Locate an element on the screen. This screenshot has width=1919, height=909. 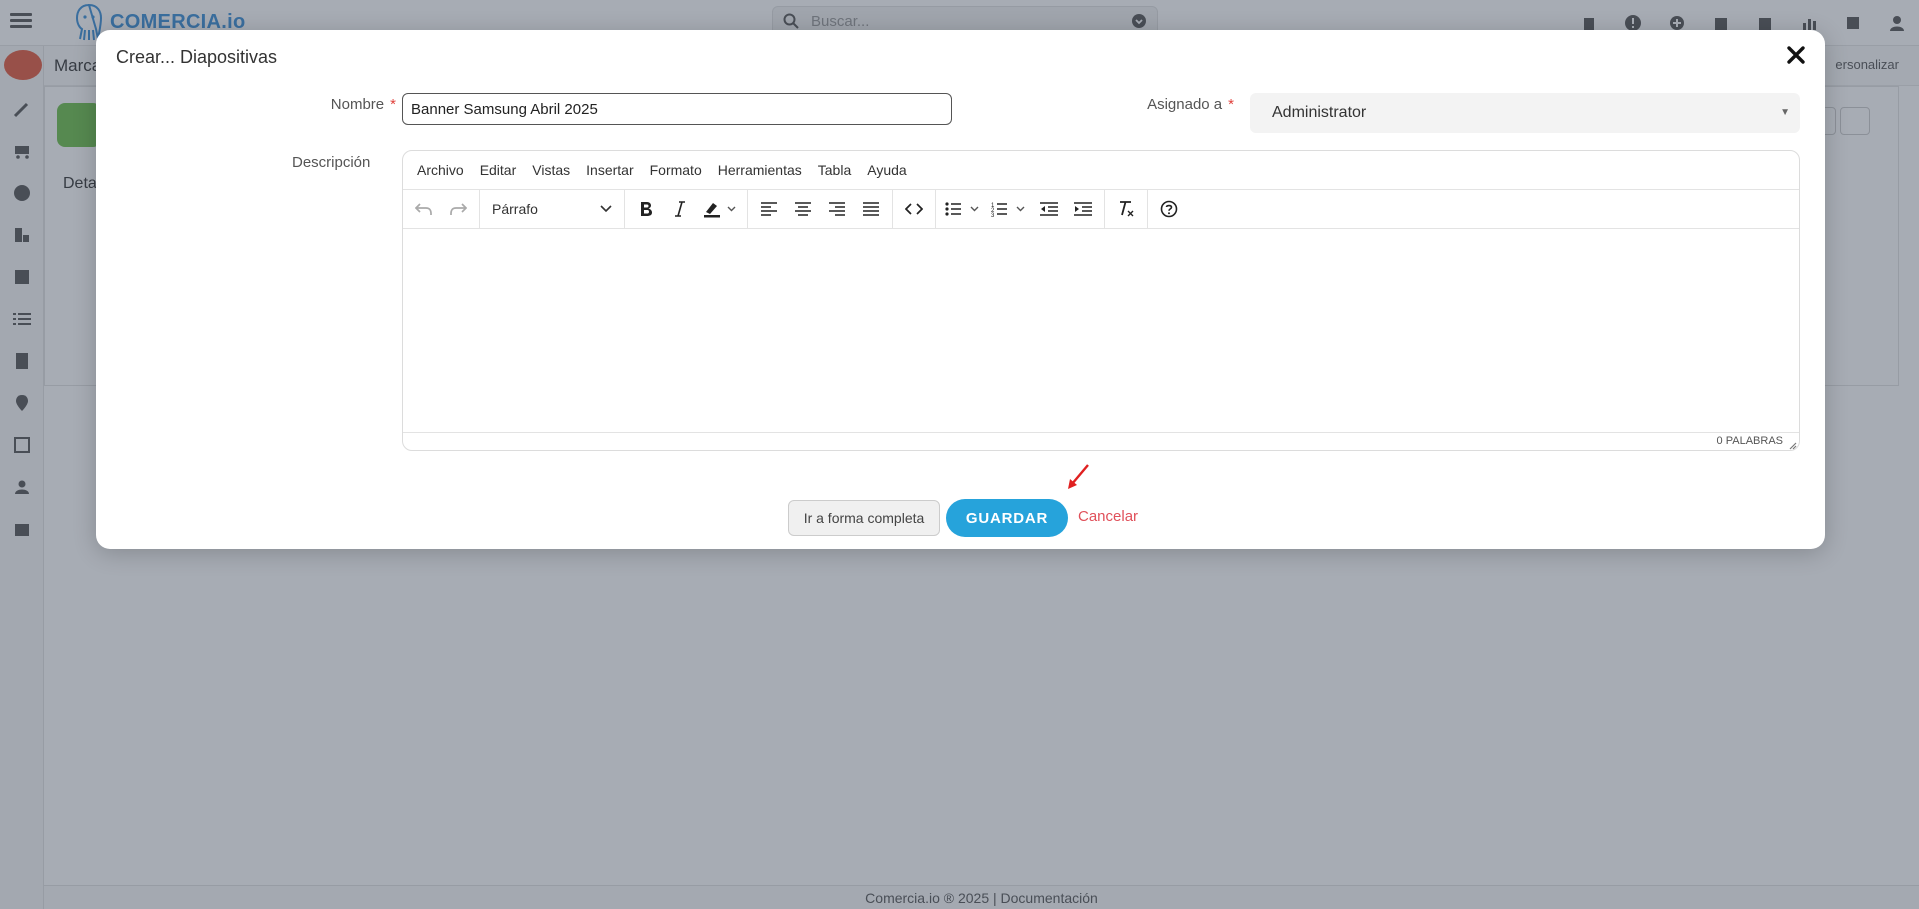
menu-editar: Editar is located at coordinates (498, 170).